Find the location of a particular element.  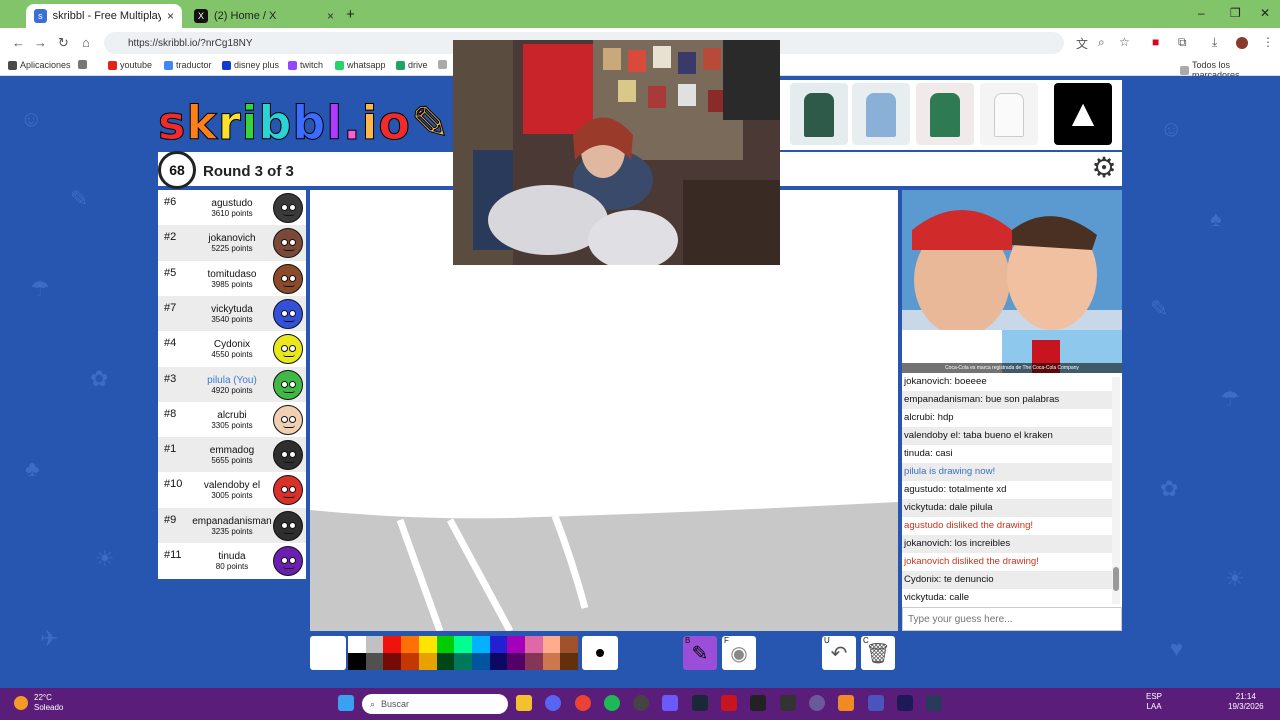

star-icon: ☆ is located at coordinates (1124, 42).